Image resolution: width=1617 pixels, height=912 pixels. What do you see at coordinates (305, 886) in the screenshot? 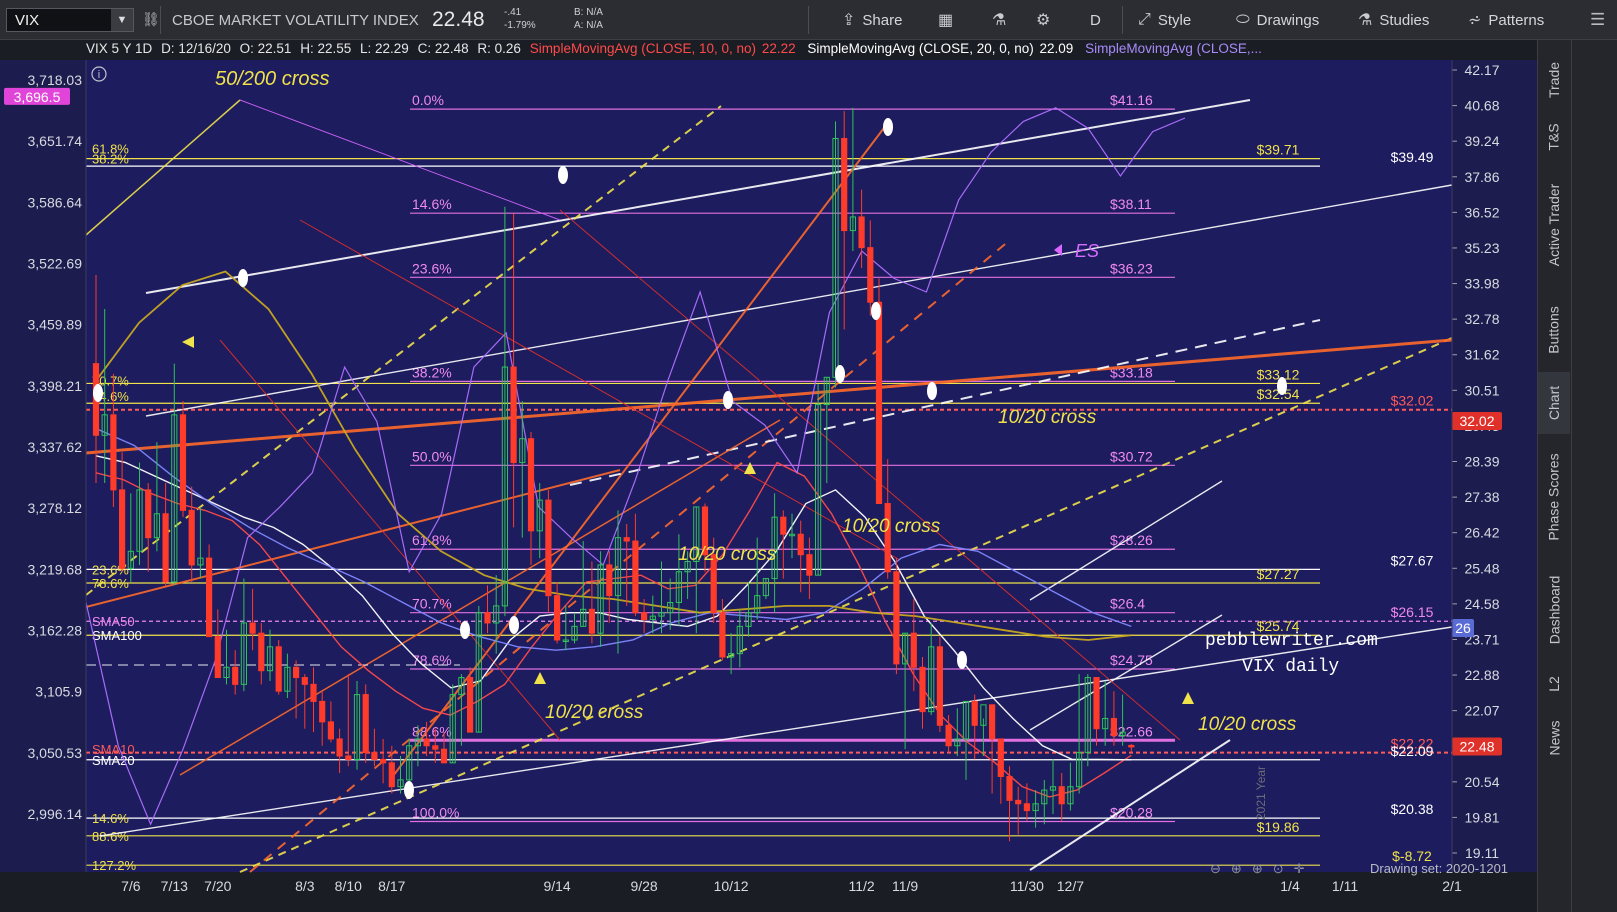
I see `x-axis-tick-label: 8/3` at bounding box center [305, 886].